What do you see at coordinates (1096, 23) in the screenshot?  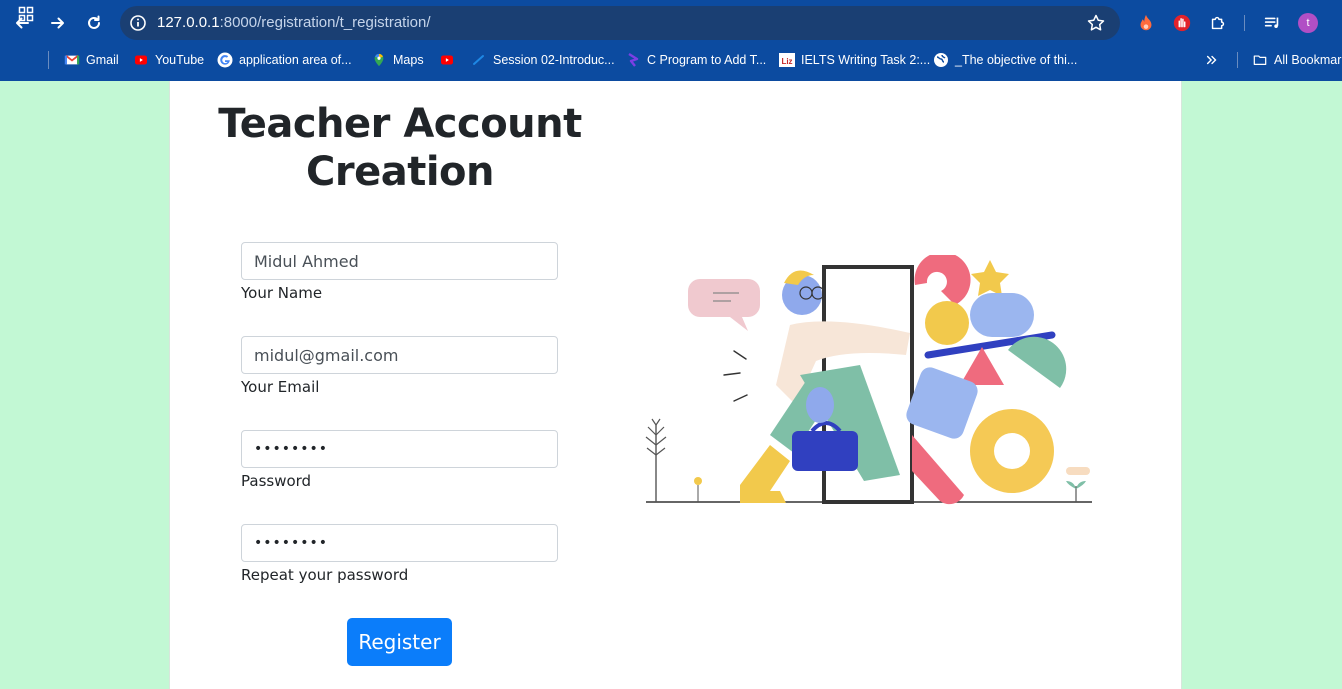 I see `bookmark-star-icon` at bounding box center [1096, 23].